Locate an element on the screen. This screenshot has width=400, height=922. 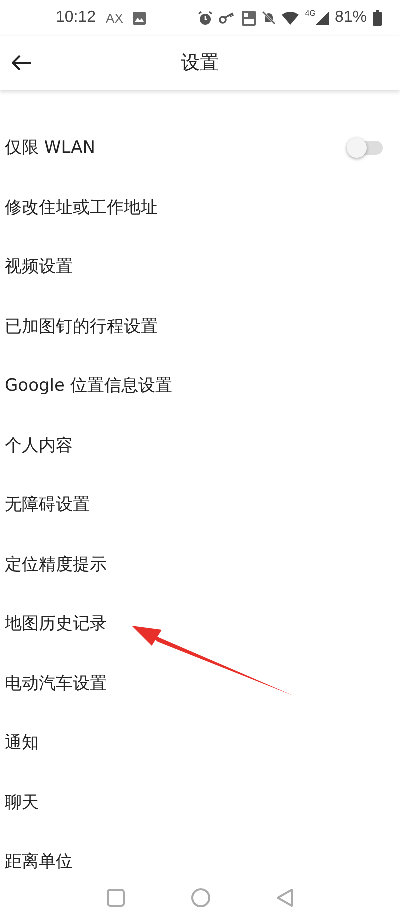
battery-percent: 81% is located at coordinates (350, 18).